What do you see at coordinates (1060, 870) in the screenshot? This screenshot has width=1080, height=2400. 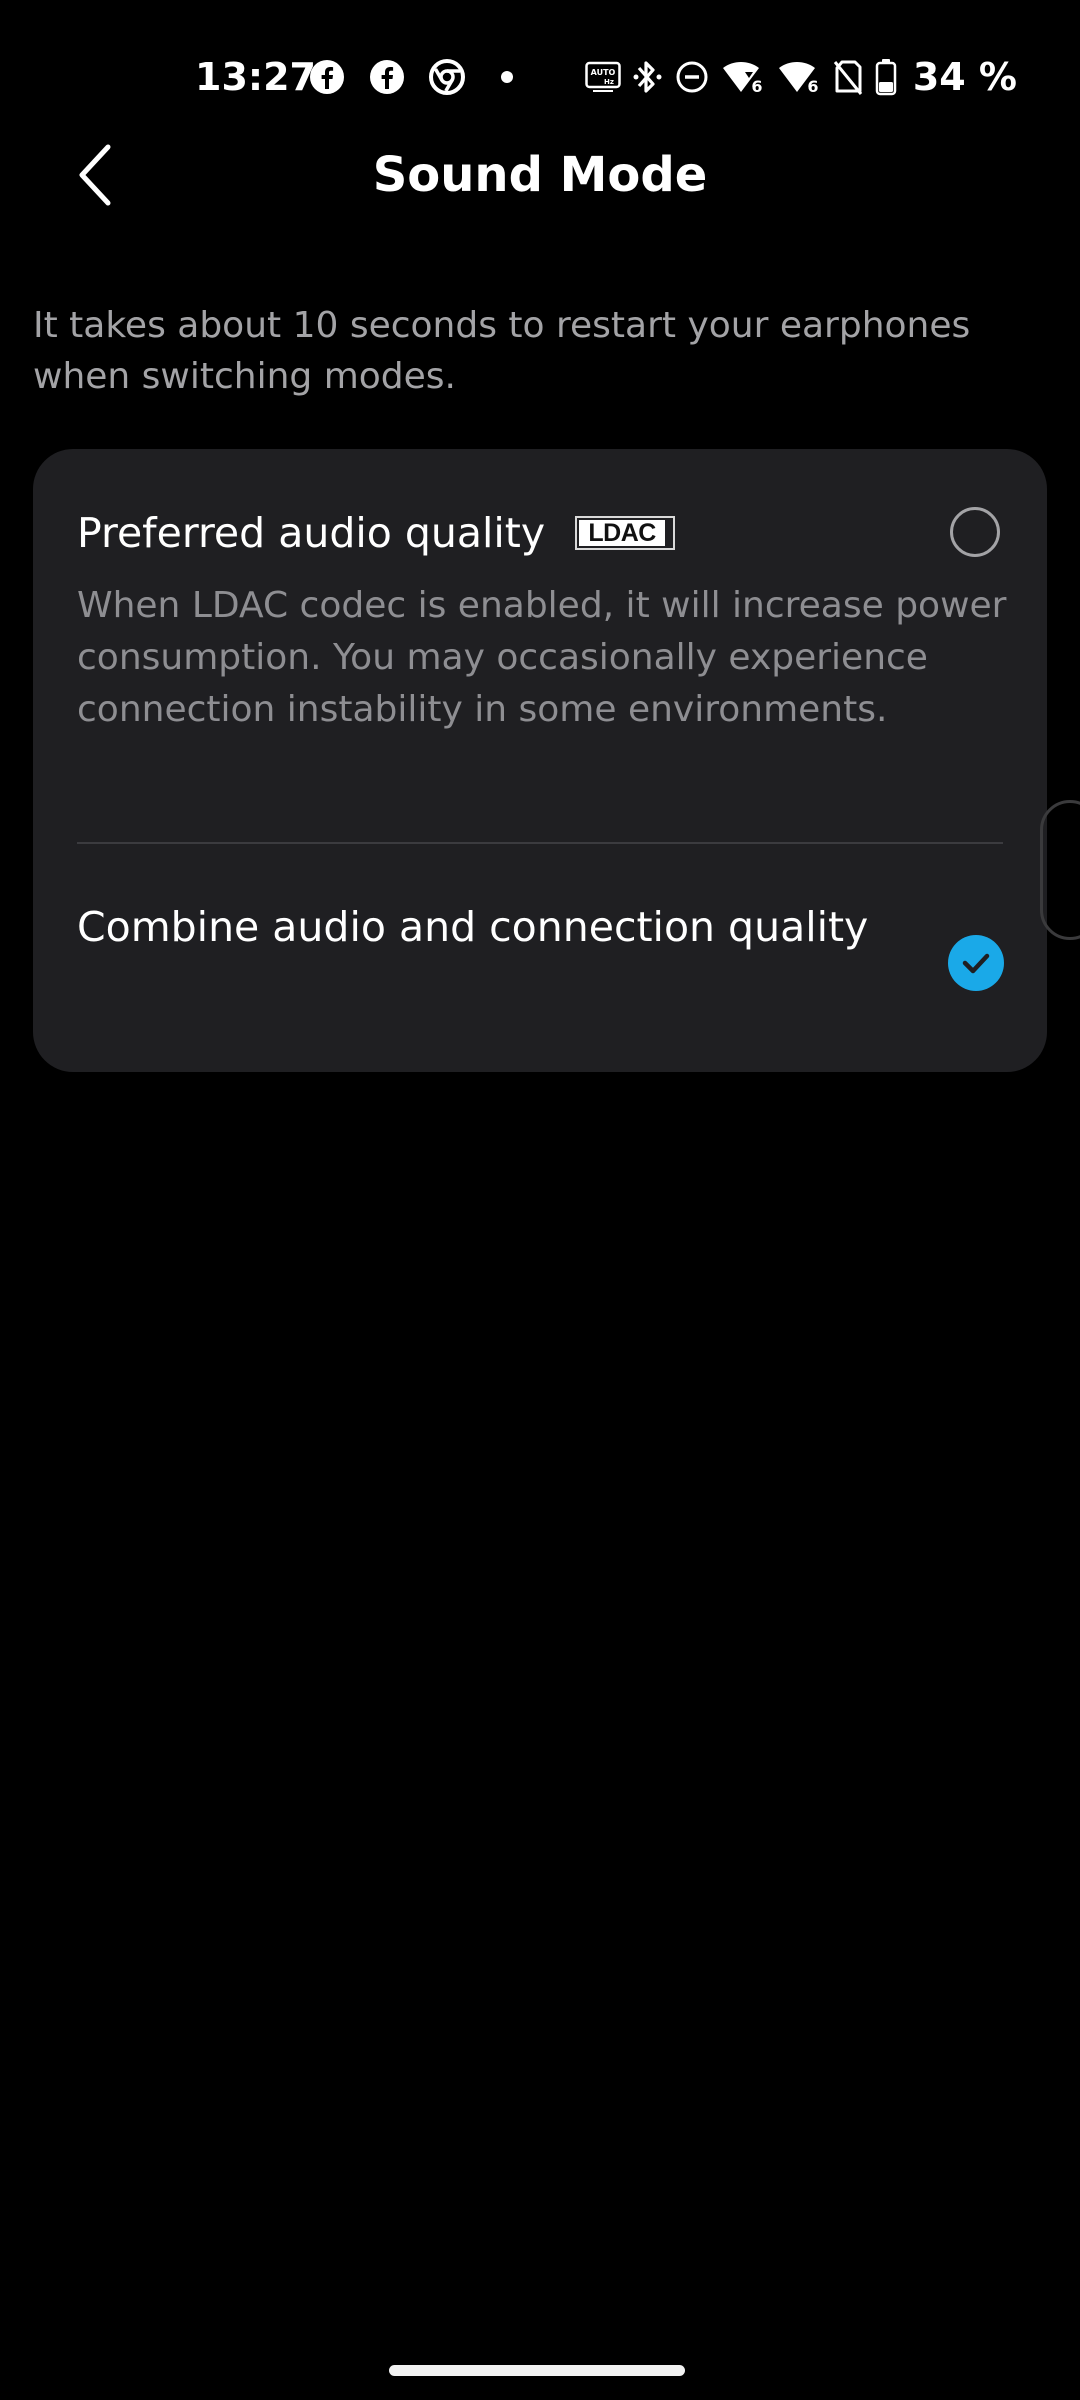 I see `edge-panel-handle` at bounding box center [1060, 870].